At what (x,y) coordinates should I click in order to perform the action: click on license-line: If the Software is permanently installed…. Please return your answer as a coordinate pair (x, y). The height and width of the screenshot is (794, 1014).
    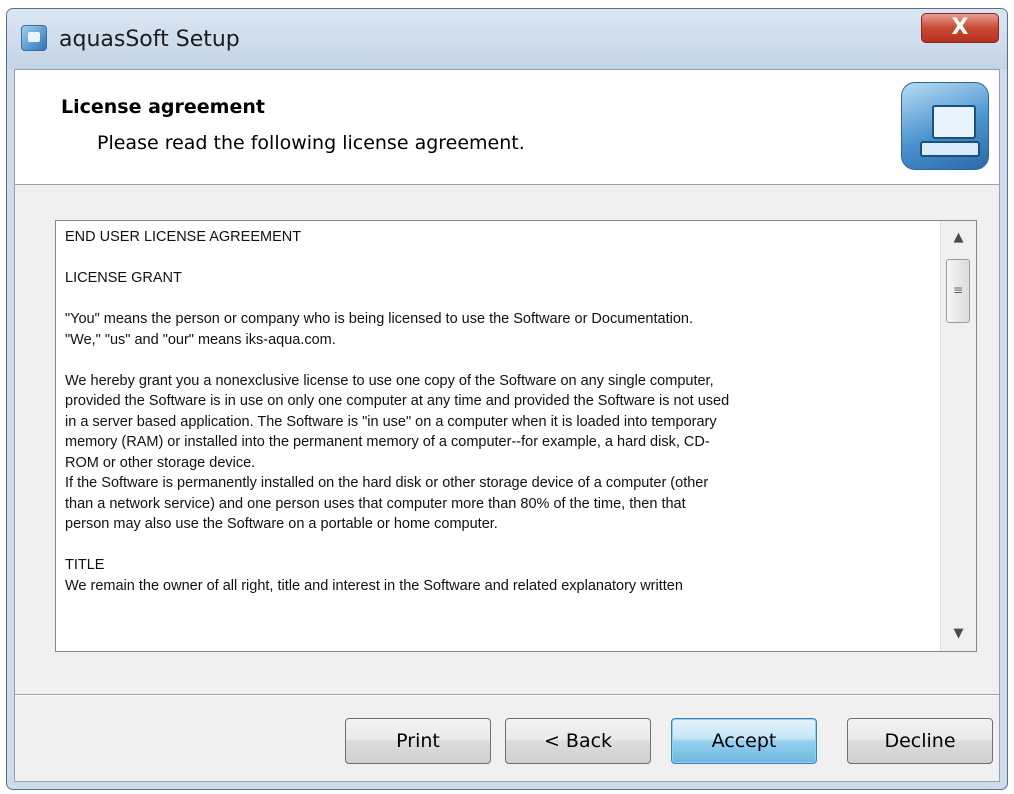
    Looking at the image, I should click on (387, 483).